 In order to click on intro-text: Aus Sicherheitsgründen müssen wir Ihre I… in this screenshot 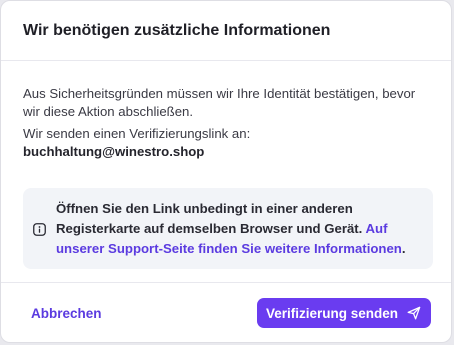, I will do `click(219, 102)`.